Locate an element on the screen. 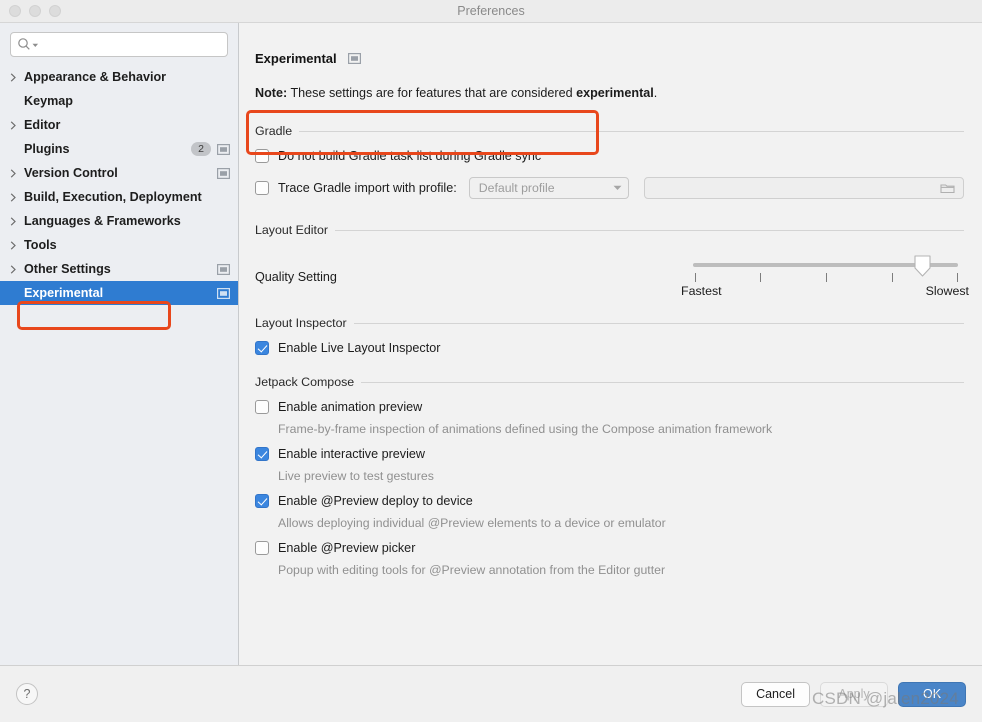  ok-button: OK is located at coordinates (932, 694).